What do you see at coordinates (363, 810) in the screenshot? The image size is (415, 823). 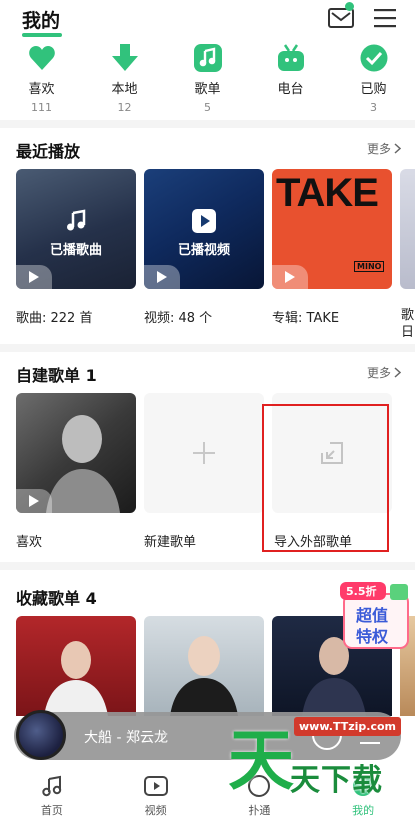 I see `nav-label: 我的` at bounding box center [363, 810].